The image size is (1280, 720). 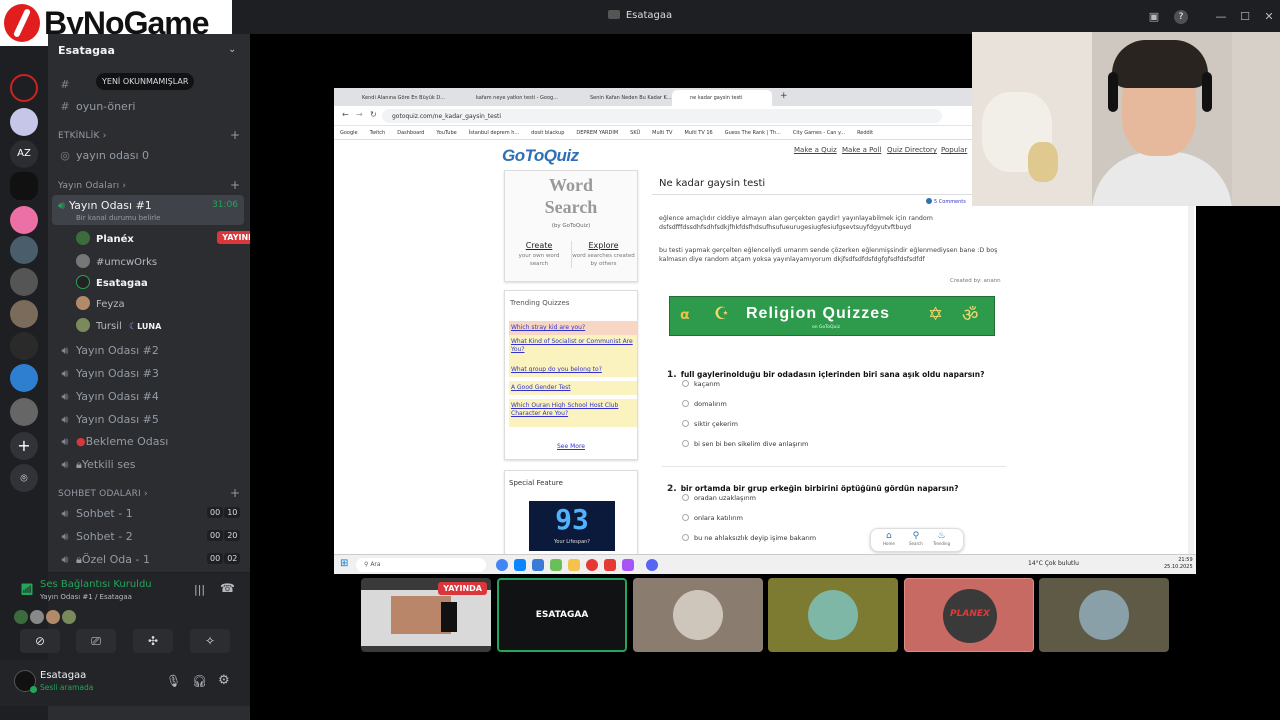 I want to click on noise-icon: |||, so click(x=199, y=589).